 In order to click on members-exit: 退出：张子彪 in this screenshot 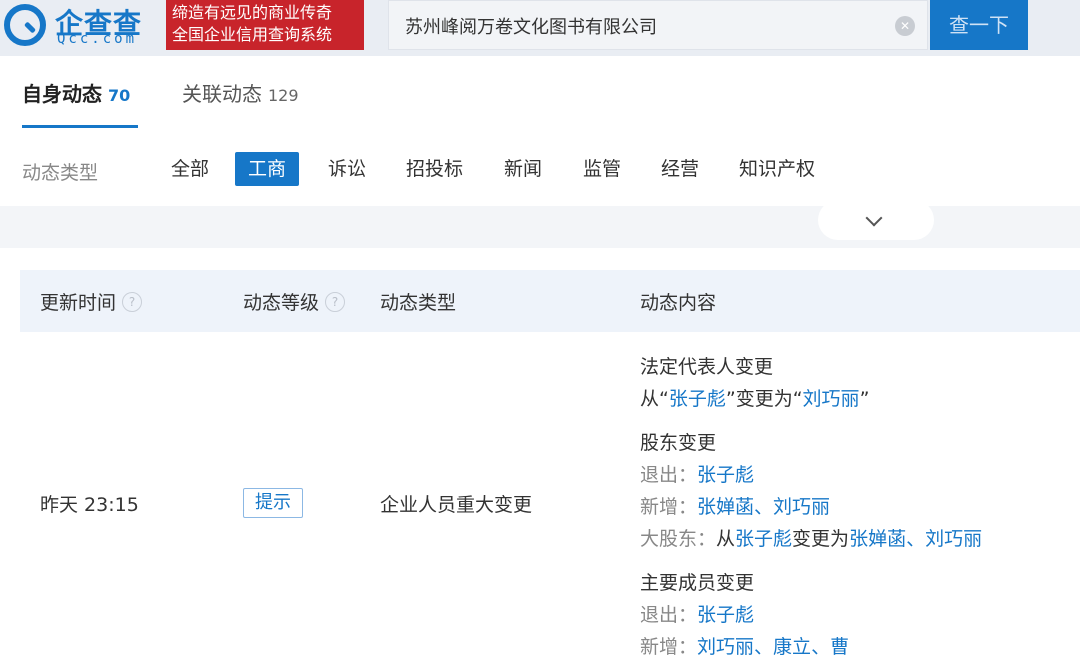, I will do `click(697, 613)`.